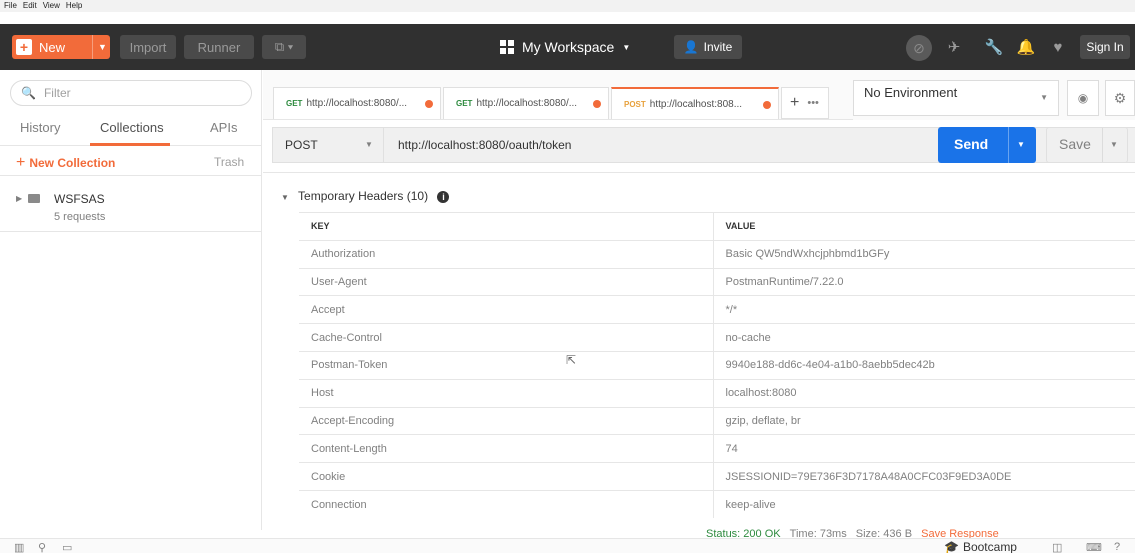 This screenshot has height=553, width=1135. What do you see at coordinates (74, 6) in the screenshot?
I see `menu-help: Help` at bounding box center [74, 6].